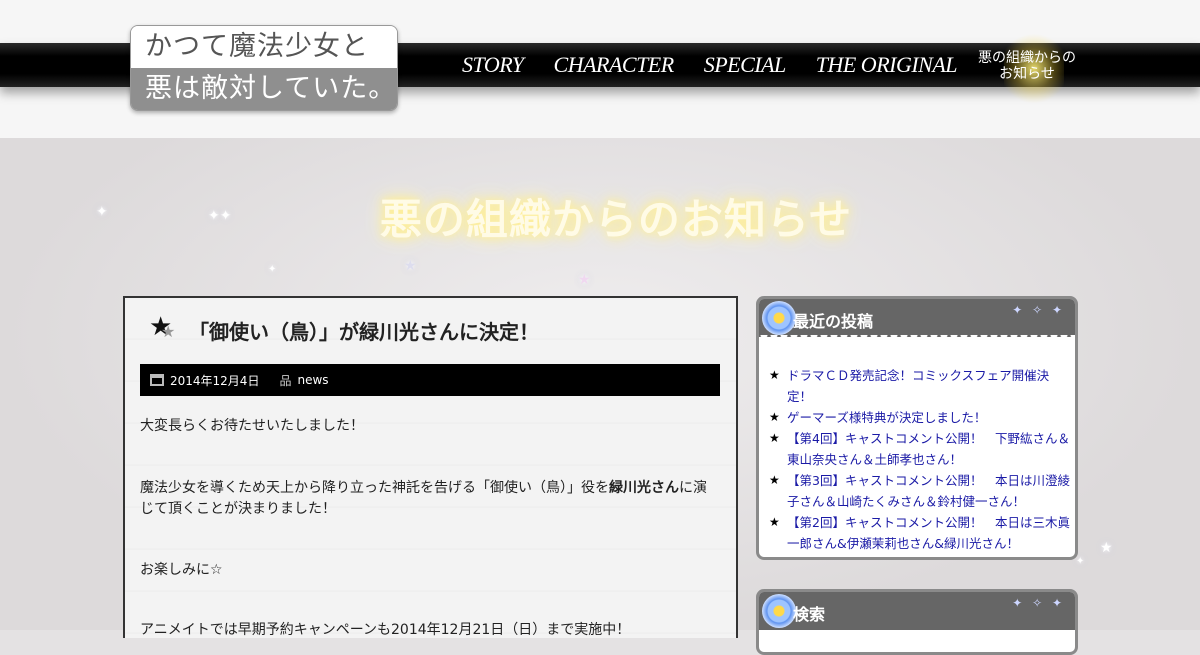 Image resolution: width=1200 pixels, height=655 pixels. What do you see at coordinates (181, 570) in the screenshot?
I see `article-paragraph: お楽しみに☆` at bounding box center [181, 570].